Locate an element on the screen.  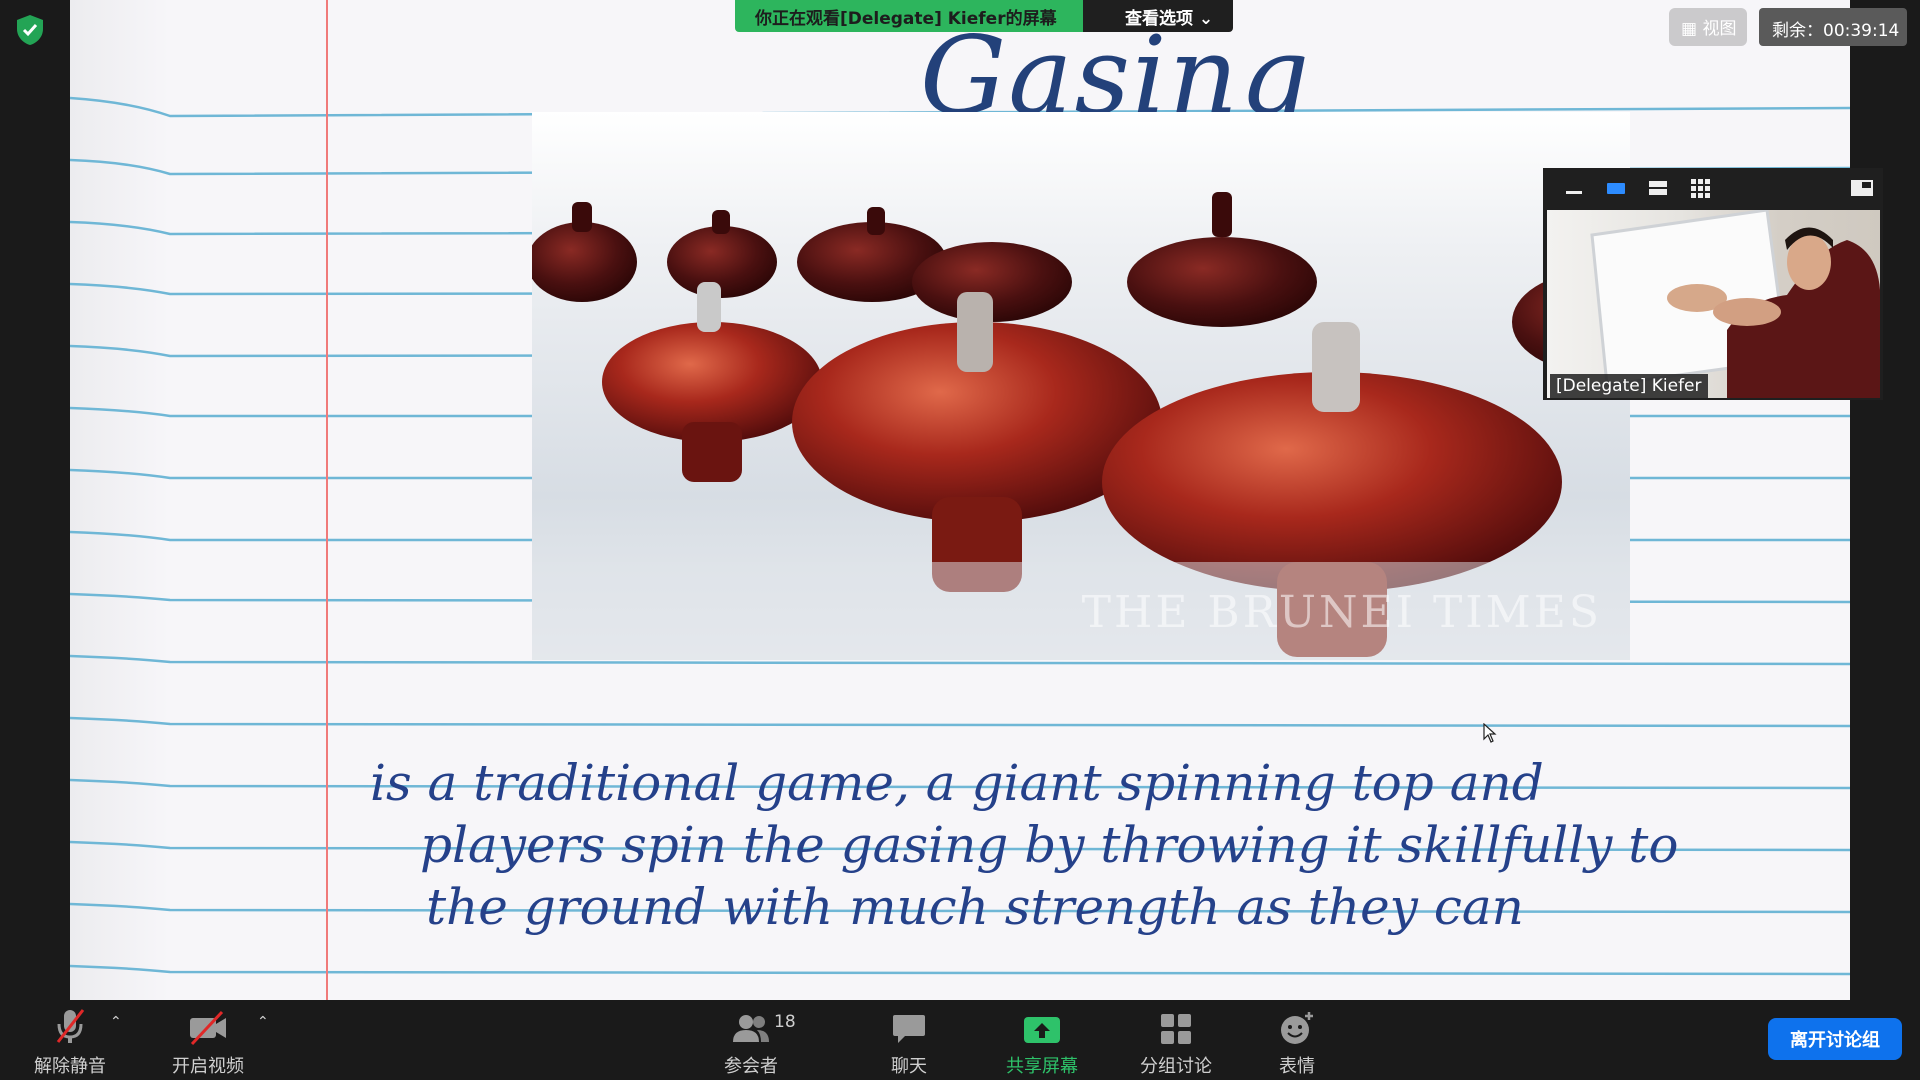
view-options-button: 查看选项 ⌄ is located at coordinates (1158, 16).